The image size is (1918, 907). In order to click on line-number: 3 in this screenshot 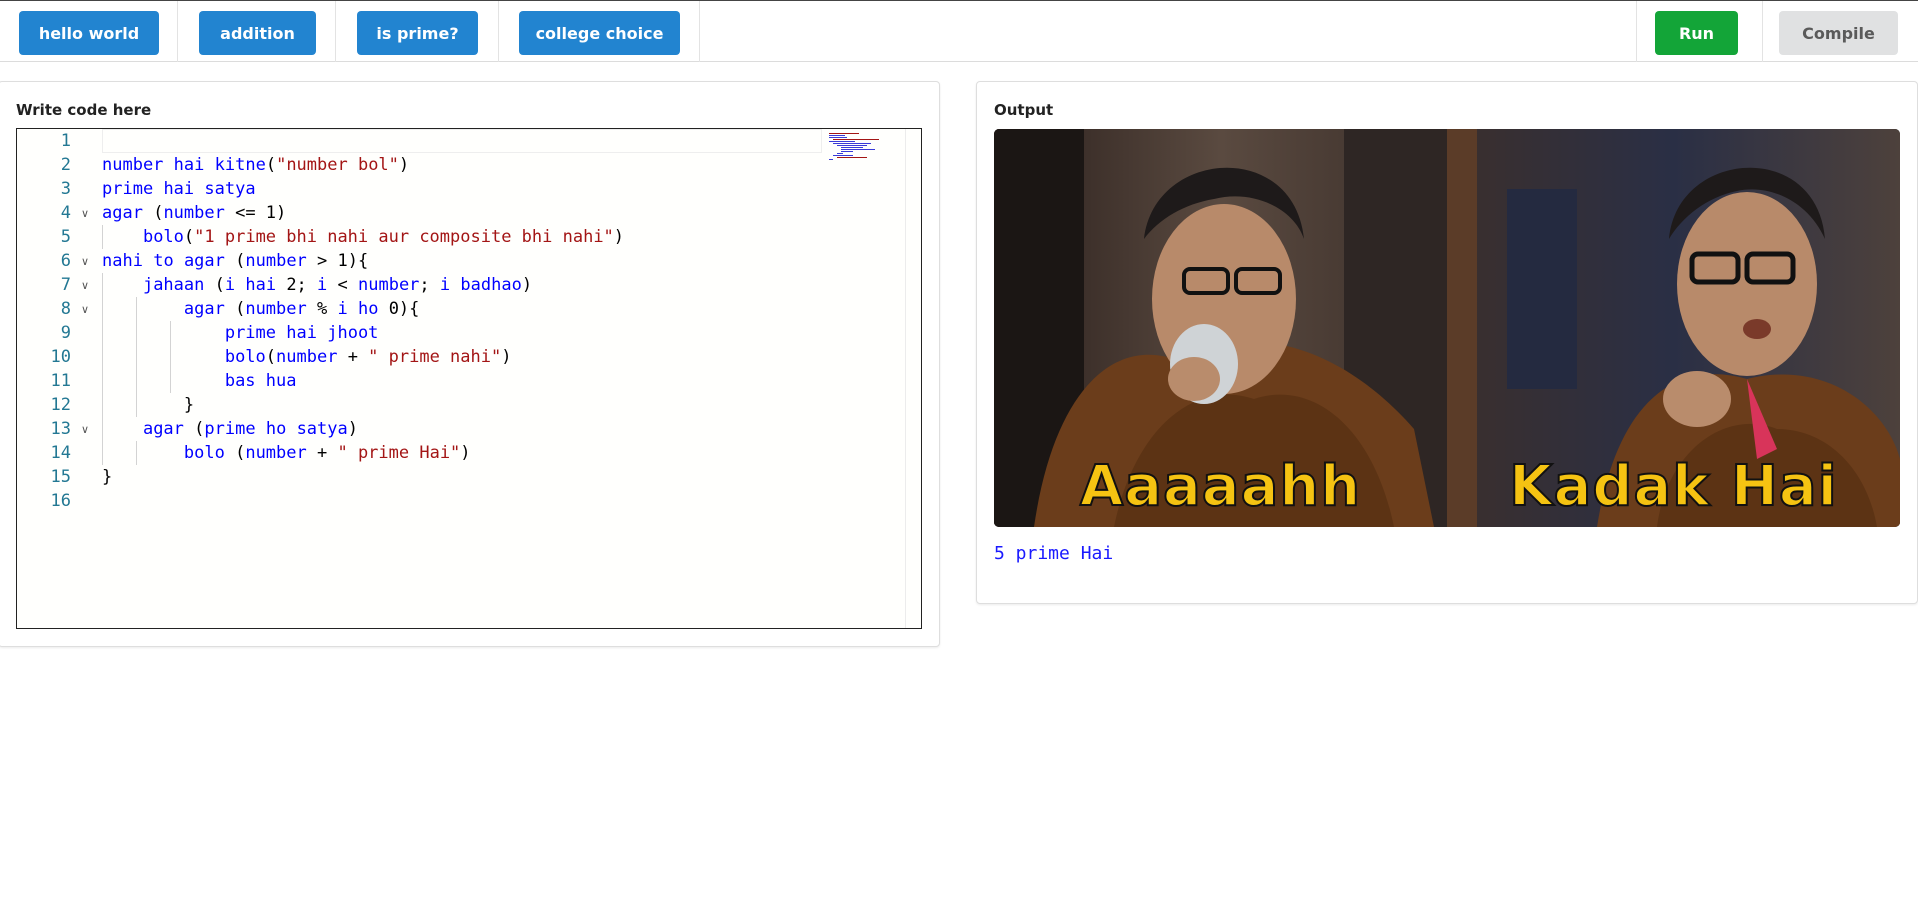, I will do `click(65, 189)`.